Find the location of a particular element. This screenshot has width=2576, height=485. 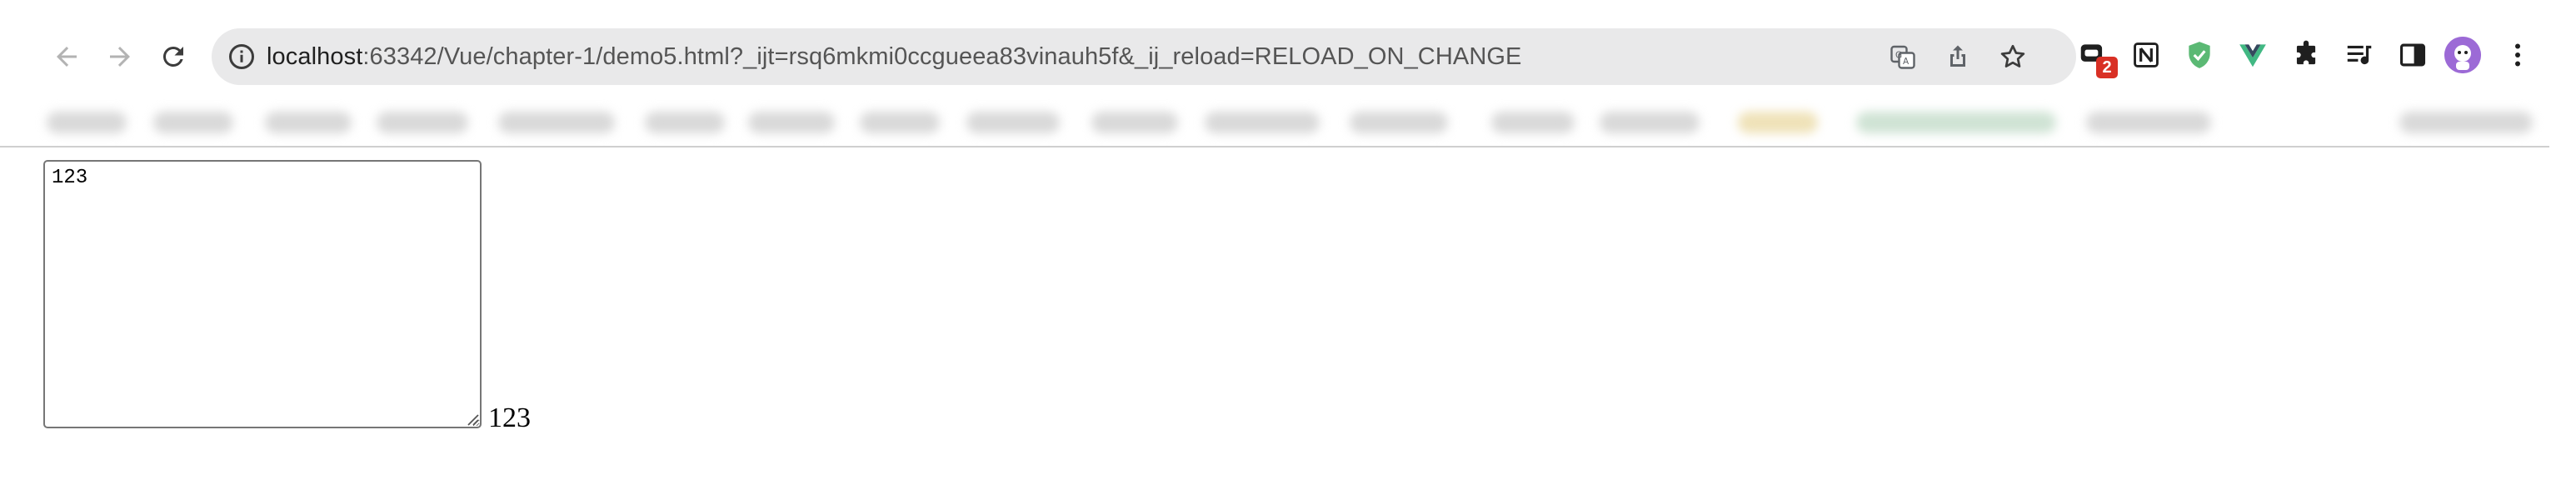

reload-button is located at coordinates (173, 57).